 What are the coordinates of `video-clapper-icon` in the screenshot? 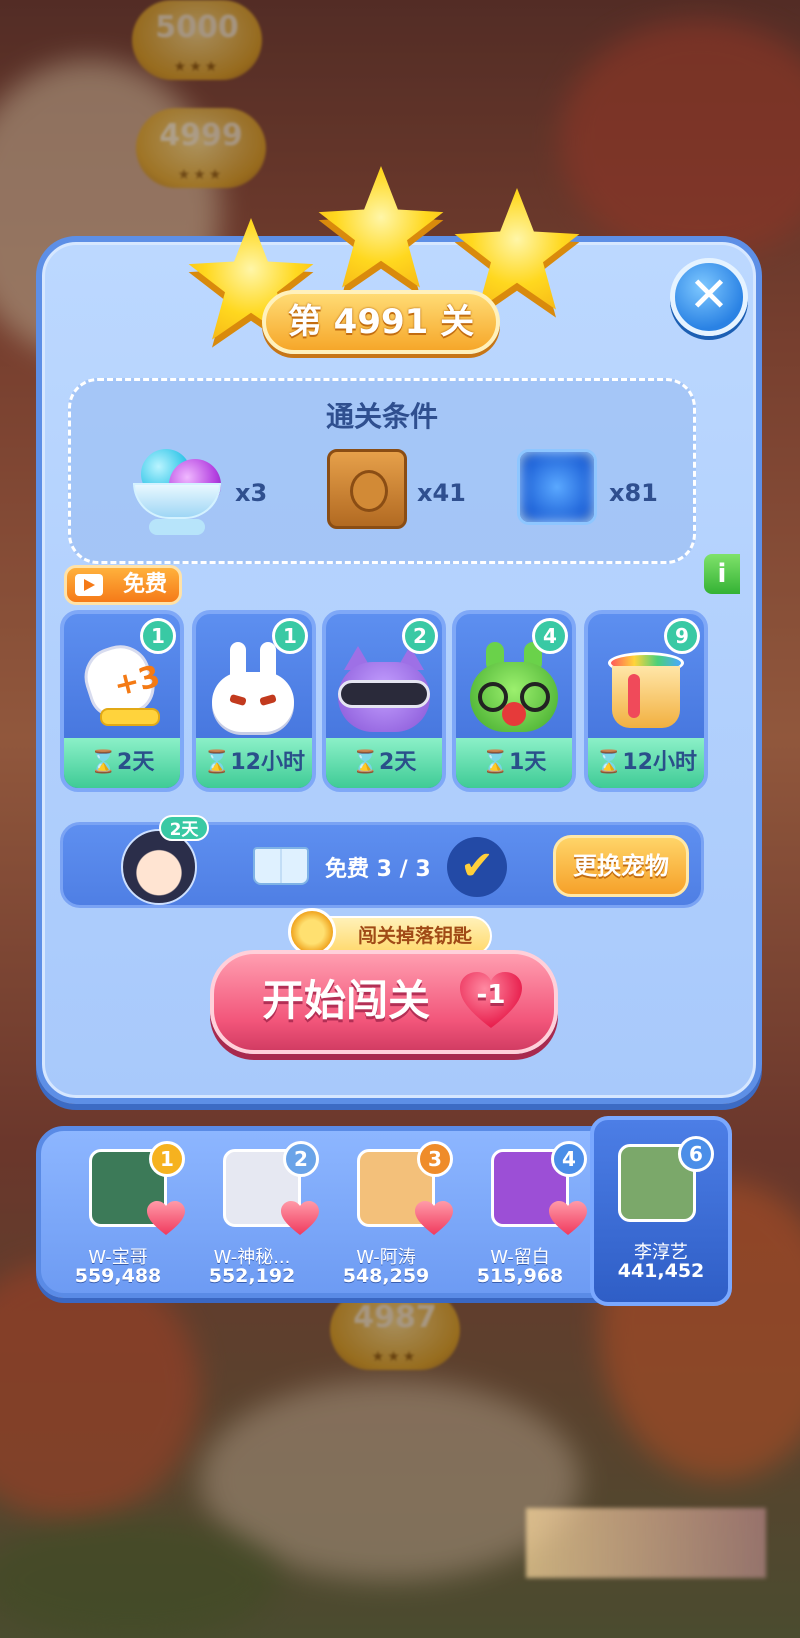 It's located at (89, 585).